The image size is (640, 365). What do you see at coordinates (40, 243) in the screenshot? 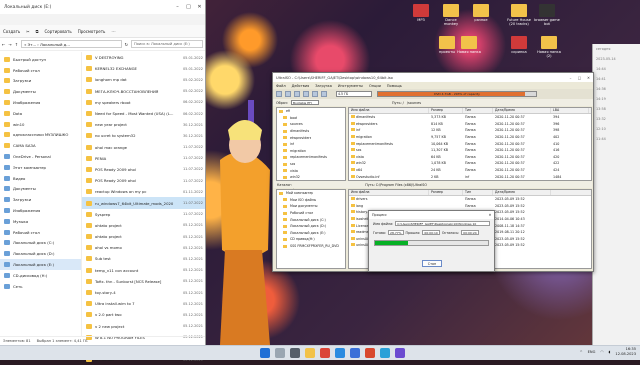
I see `nav-item: Локальный диск (C:)` at bounding box center [40, 243].